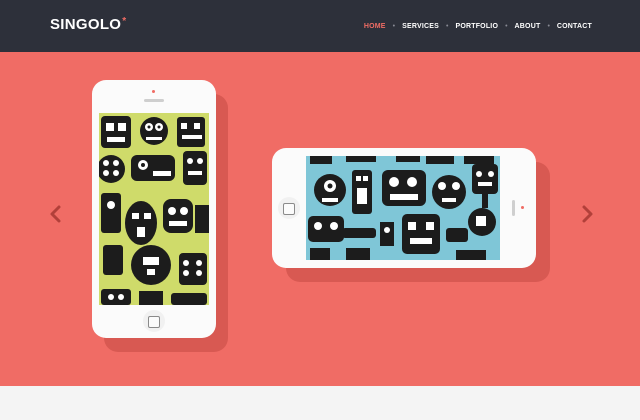 Image resolution: width=640 pixels, height=420 pixels. Describe the element at coordinates (375, 26) in the screenshot. I see `nav-home: HOME` at that location.